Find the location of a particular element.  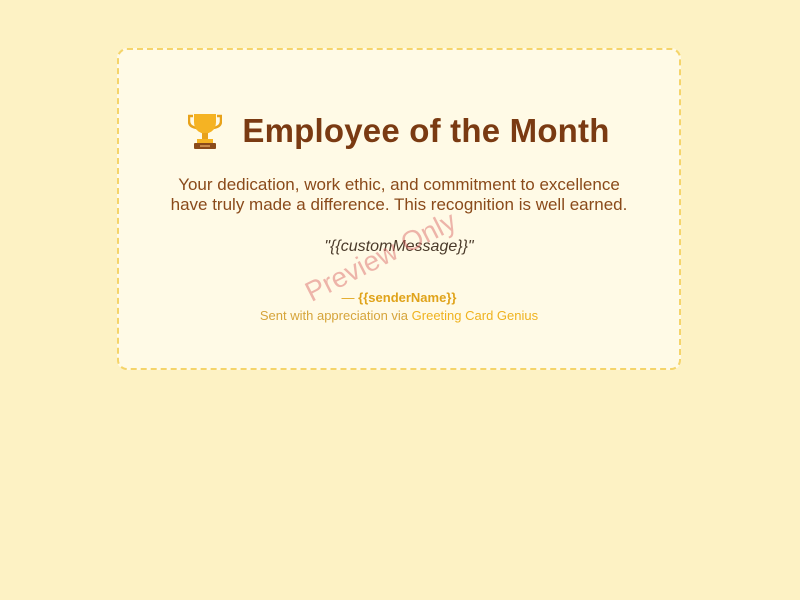

greeting-card-genius-link: Greeting Card Genius is located at coordinates (475, 315).